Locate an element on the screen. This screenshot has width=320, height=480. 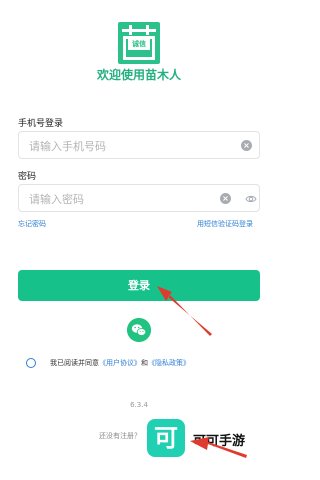
watermark-logo: 可 is located at coordinates (166, 438).